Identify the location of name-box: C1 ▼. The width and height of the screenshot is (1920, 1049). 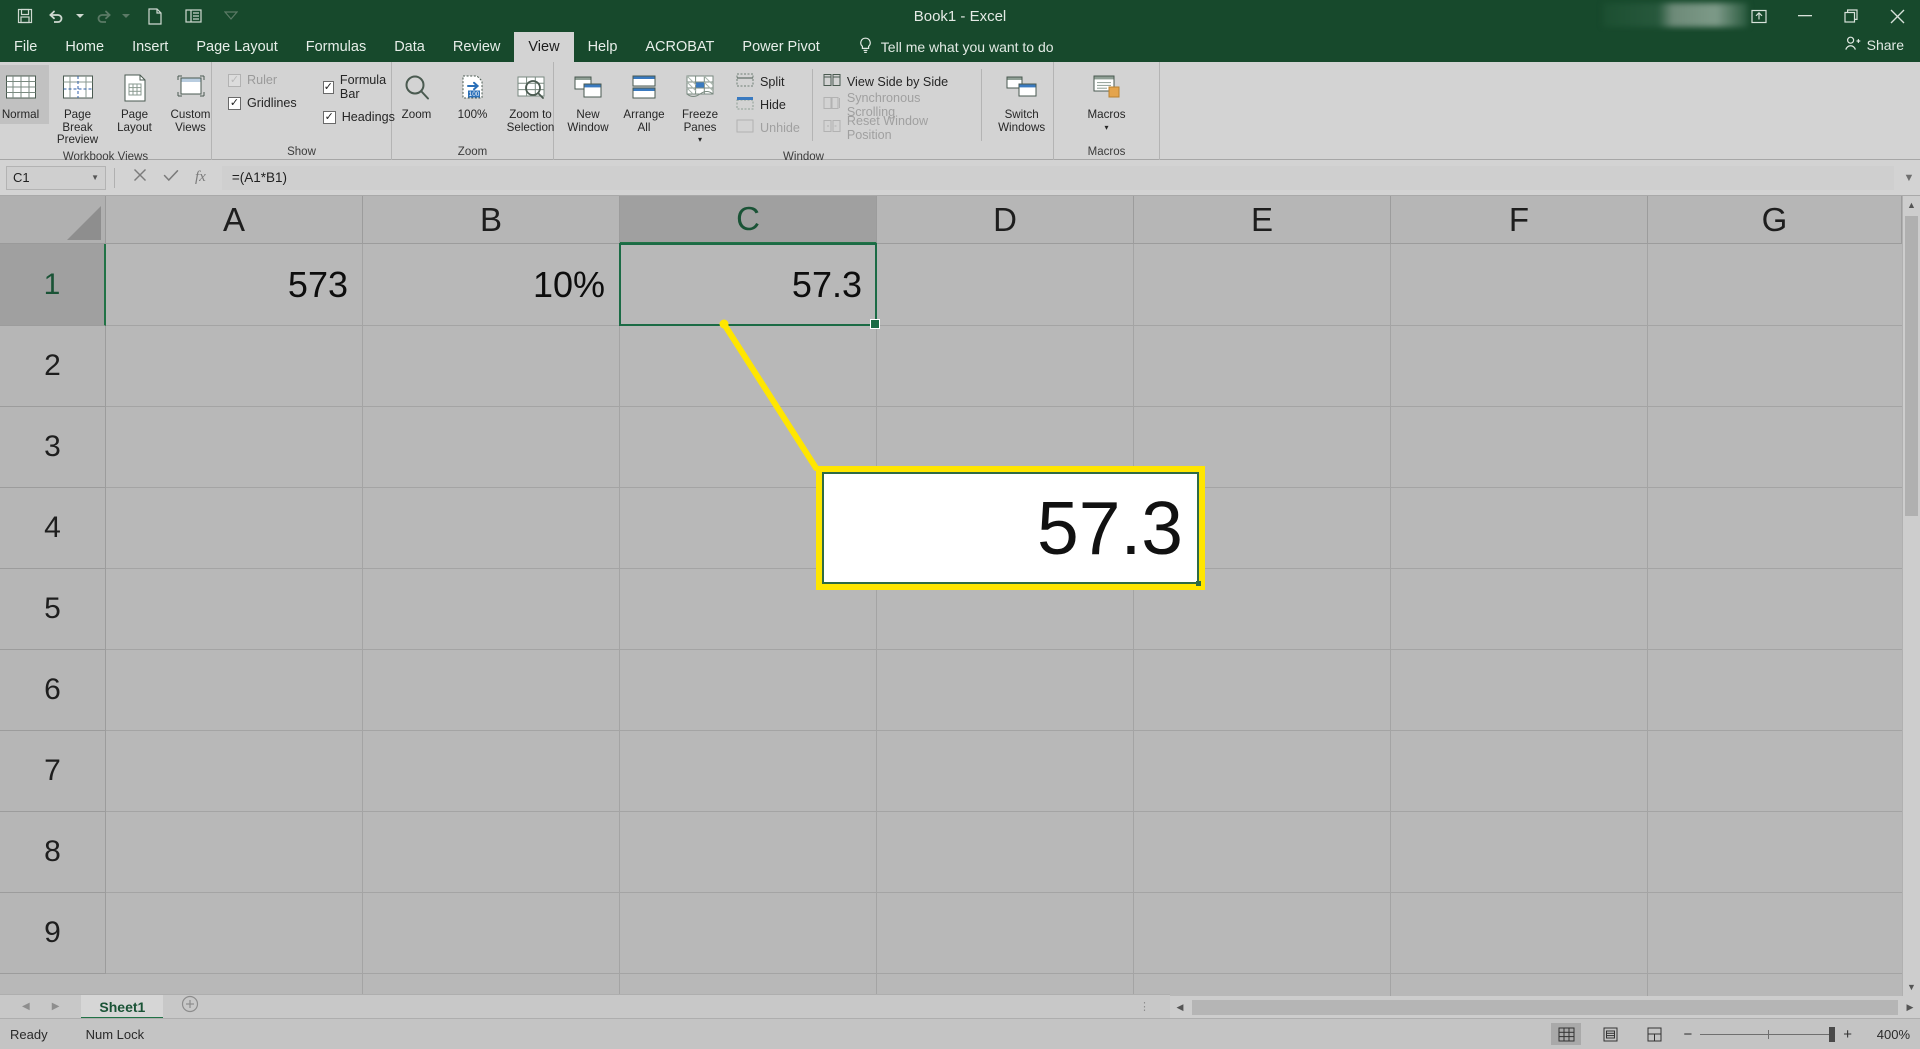
(56, 177).